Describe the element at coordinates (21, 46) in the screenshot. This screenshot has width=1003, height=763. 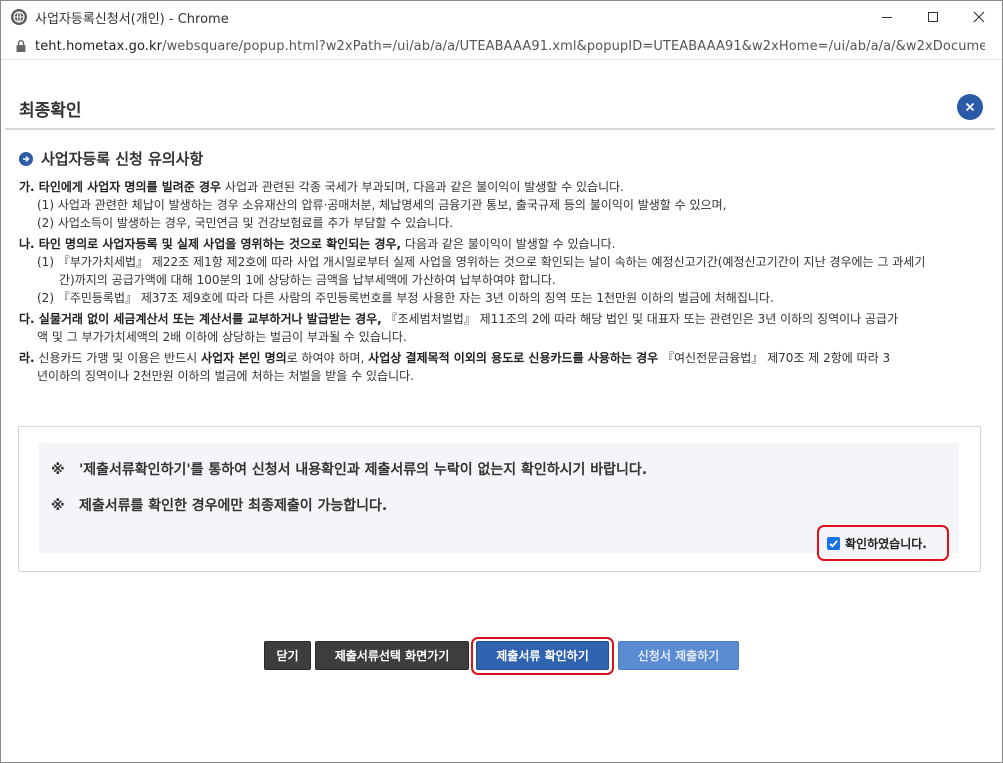
I see `lock-icon` at that location.